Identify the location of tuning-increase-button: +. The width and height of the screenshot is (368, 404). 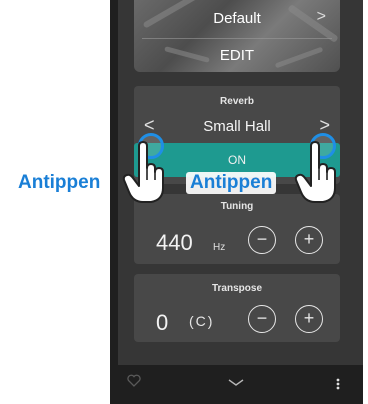
(309, 240).